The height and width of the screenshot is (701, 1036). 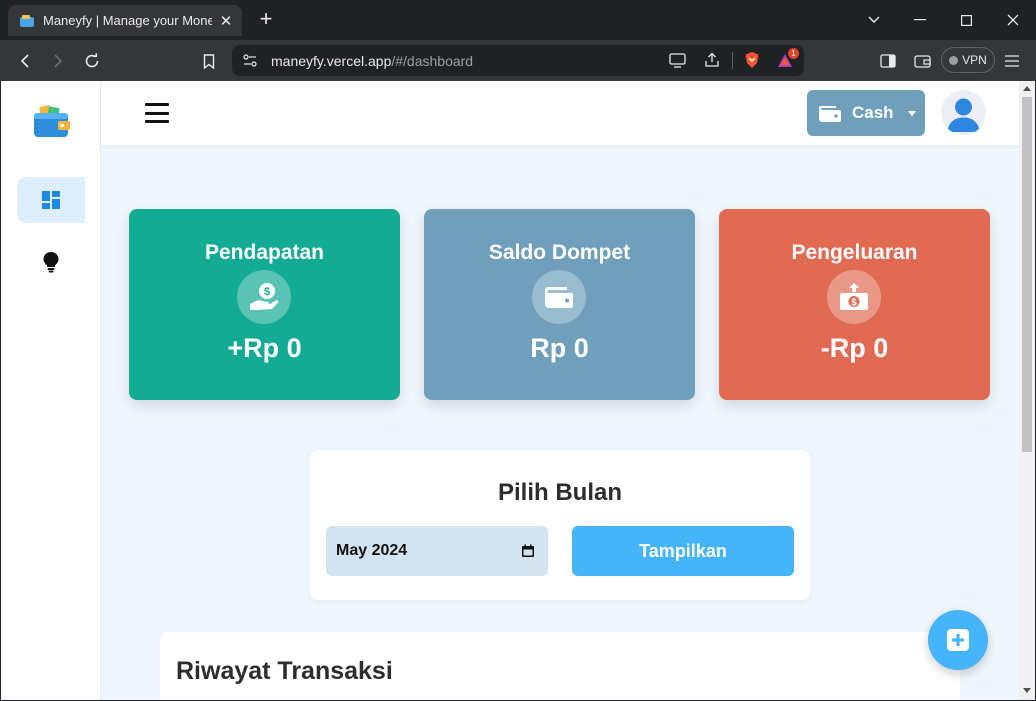 I want to click on plus-square-icon, so click(x=958, y=640).